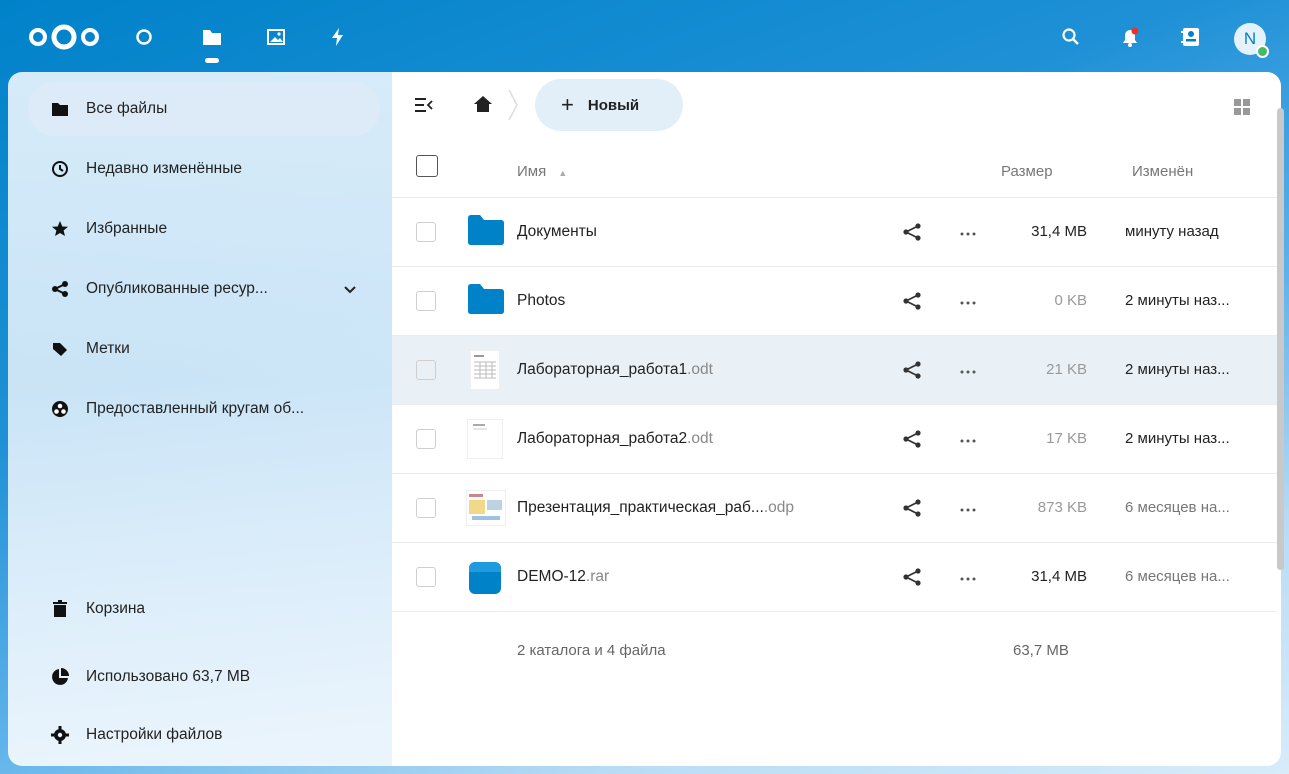 Image resolution: width=1289 pixels, height=774 pixels. What do you see at coordinates (834, 170) in the screenshot?
I see `table-header: Имя ▲ Размер Изменён` at bounding box center [834, 170].